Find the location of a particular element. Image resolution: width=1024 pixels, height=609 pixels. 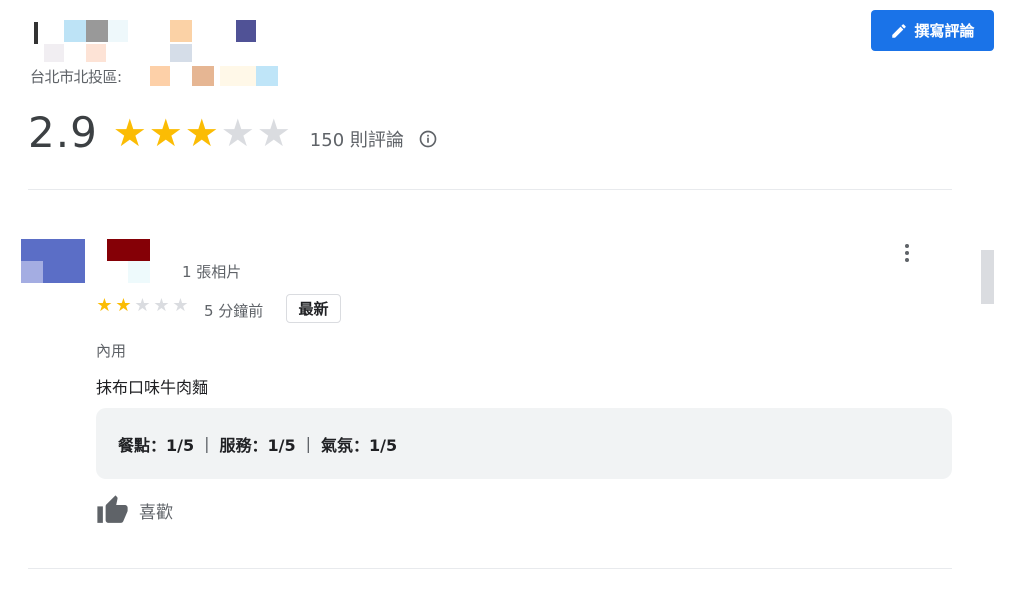

write-review-label: 撰寫評論 is located at coordinates (944, 31).